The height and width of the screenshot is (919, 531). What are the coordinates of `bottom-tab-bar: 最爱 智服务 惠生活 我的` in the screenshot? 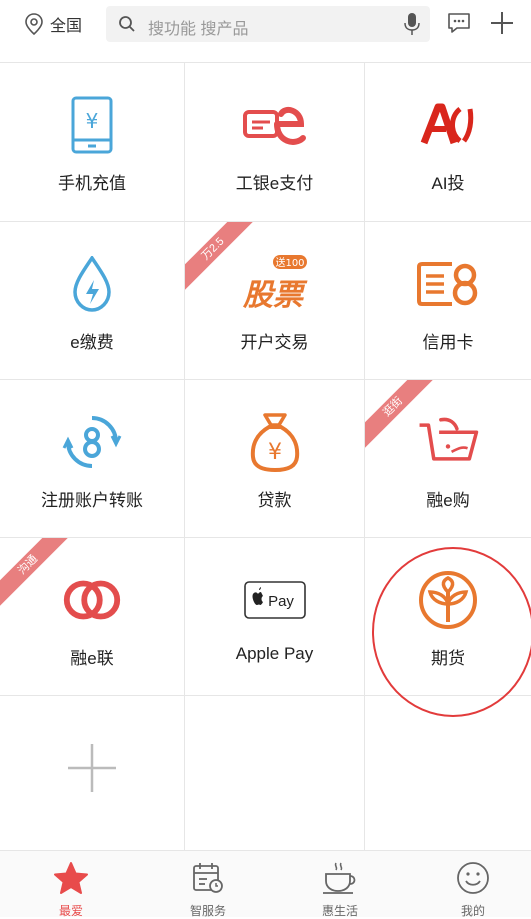 It's located at (265, 884).